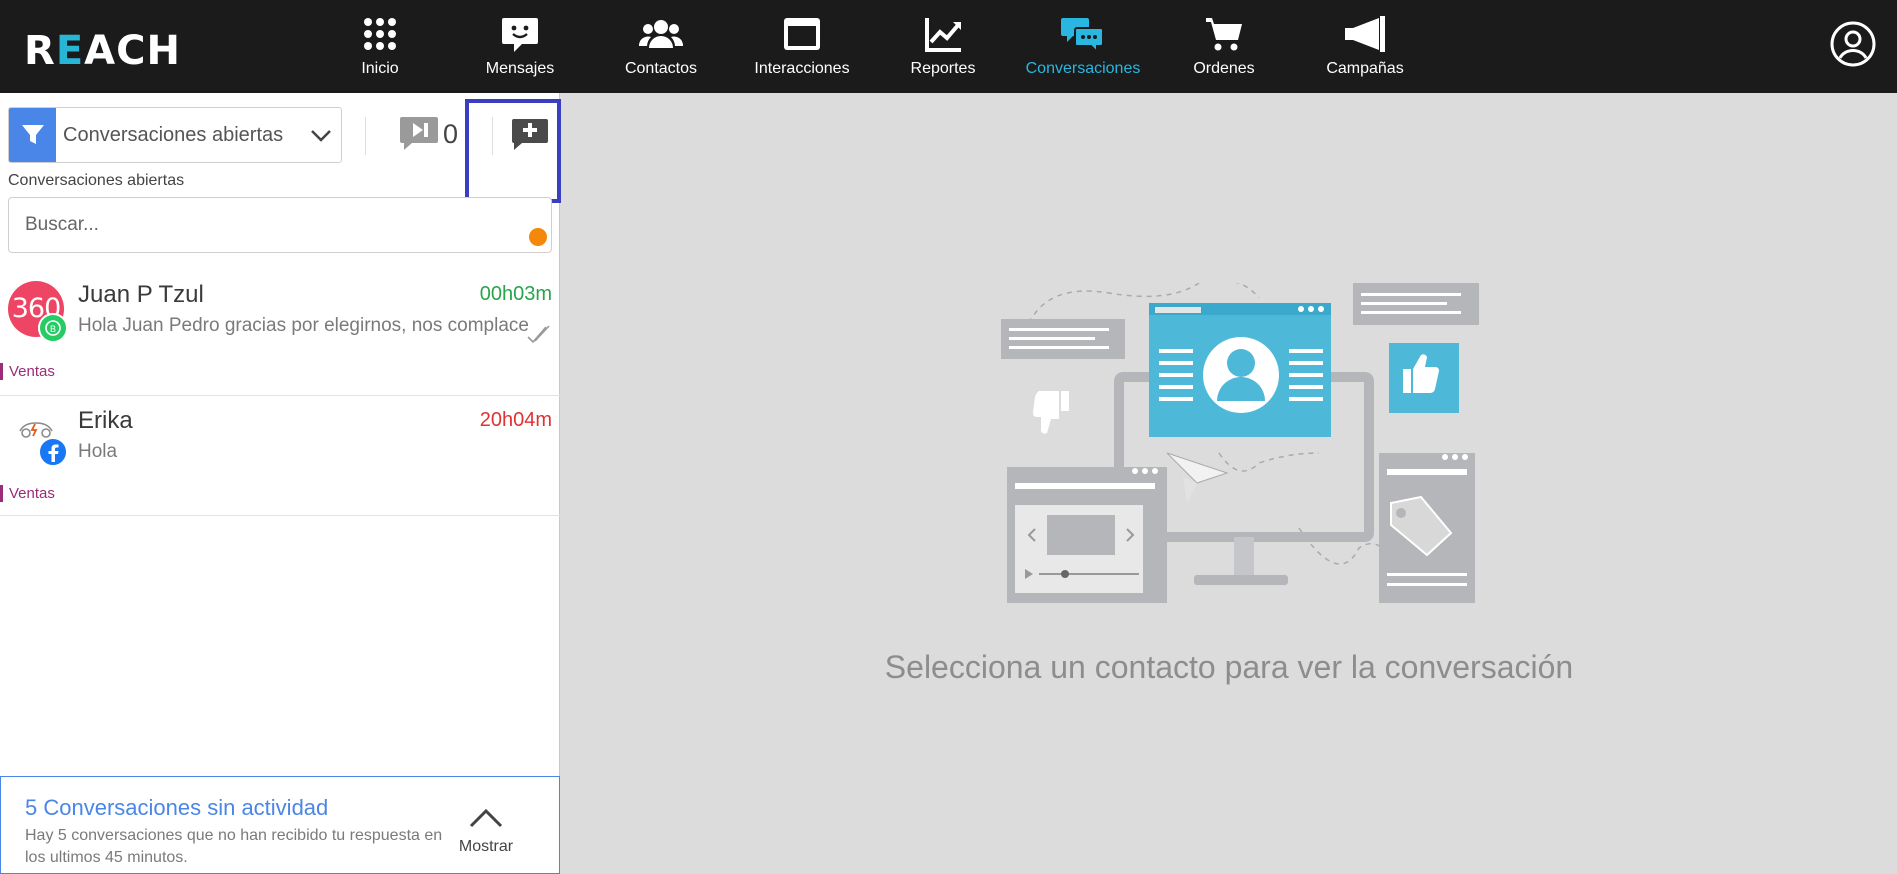 This screenshot has height=874, width=1897. Describe the element at coordinates (520, 35) in the screenshot. I see `message-smile-icon` at that location.